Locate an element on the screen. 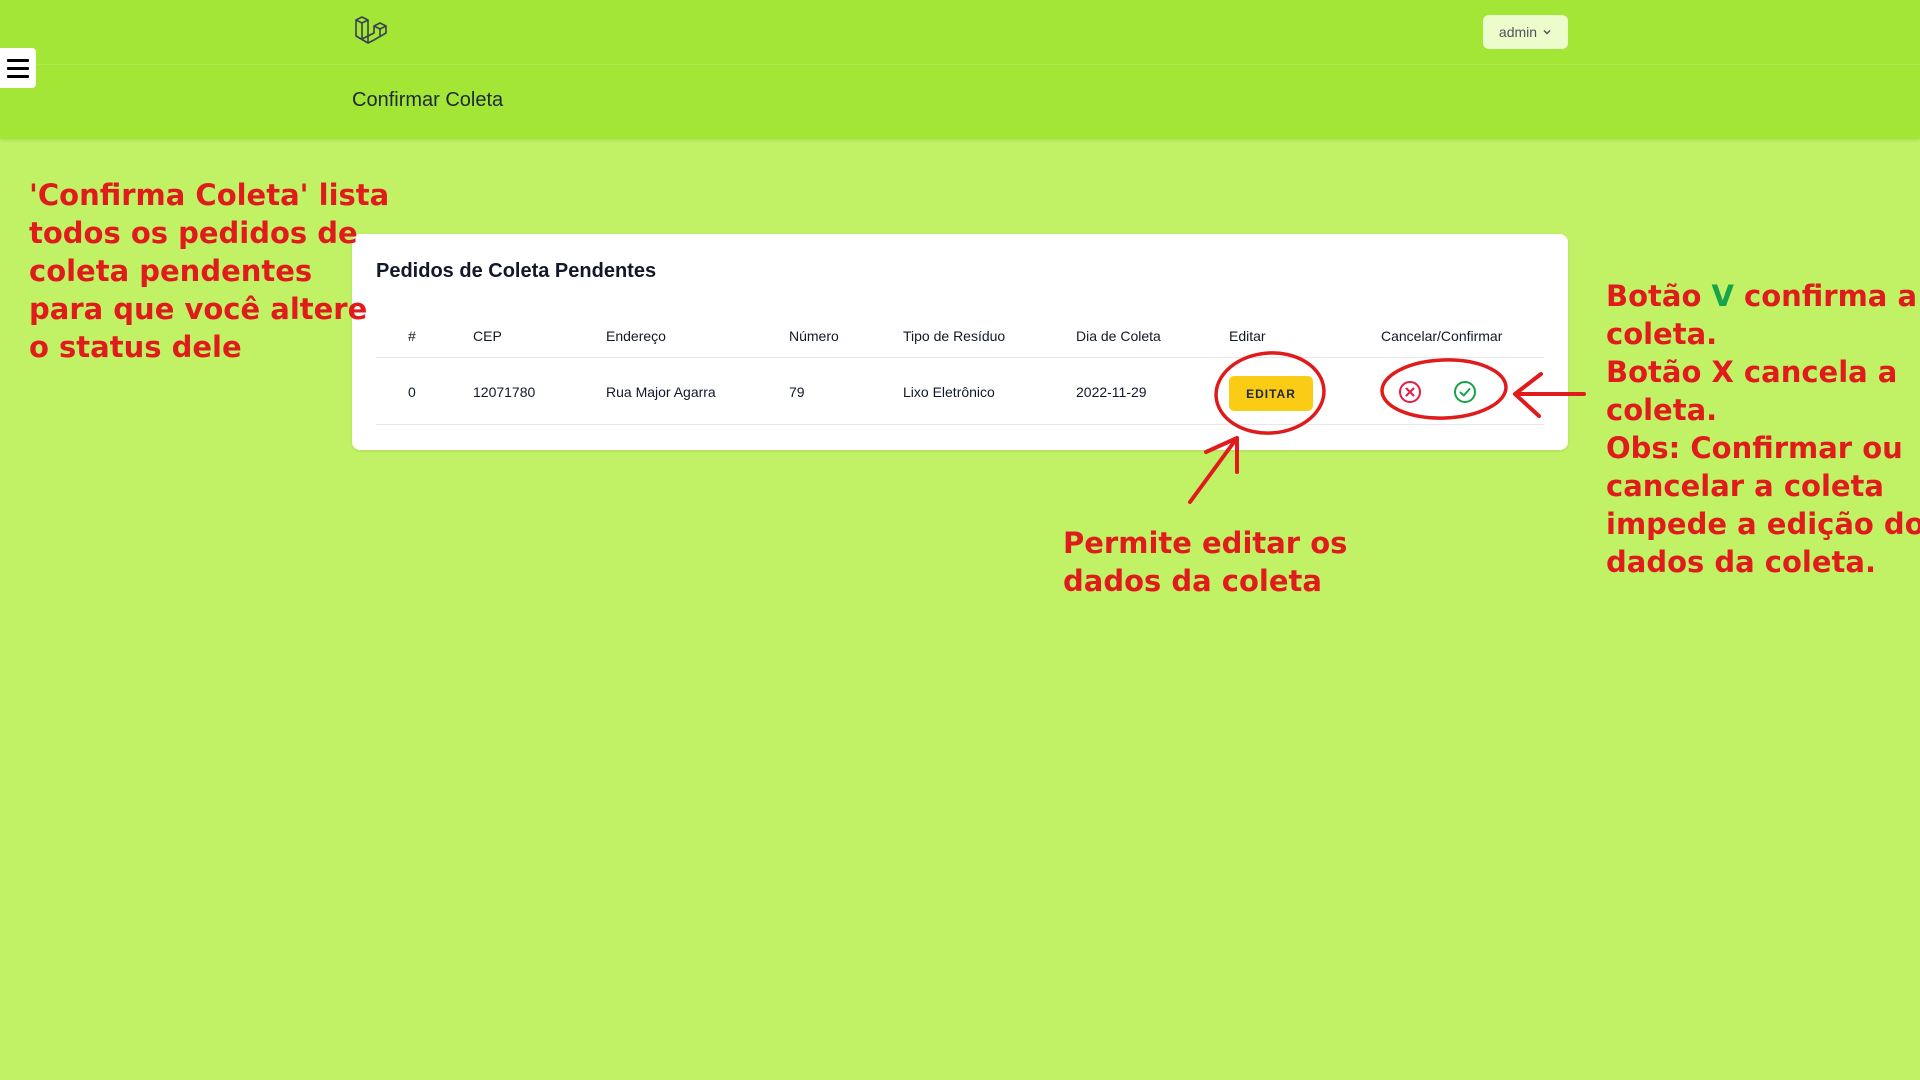 The image size is (1920, 1080). cell-id: 0 is located at coordinates (412, 392).